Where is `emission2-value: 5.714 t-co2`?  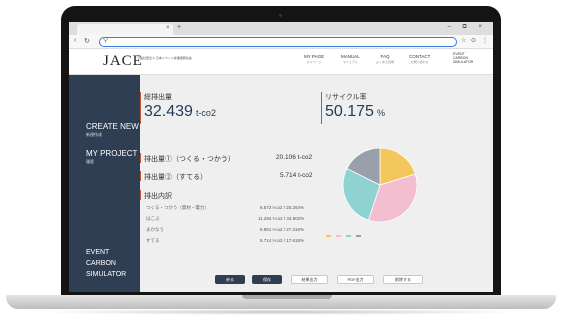
emission2-value: 5.714 t-co2 is located at coordinates (296, 175).